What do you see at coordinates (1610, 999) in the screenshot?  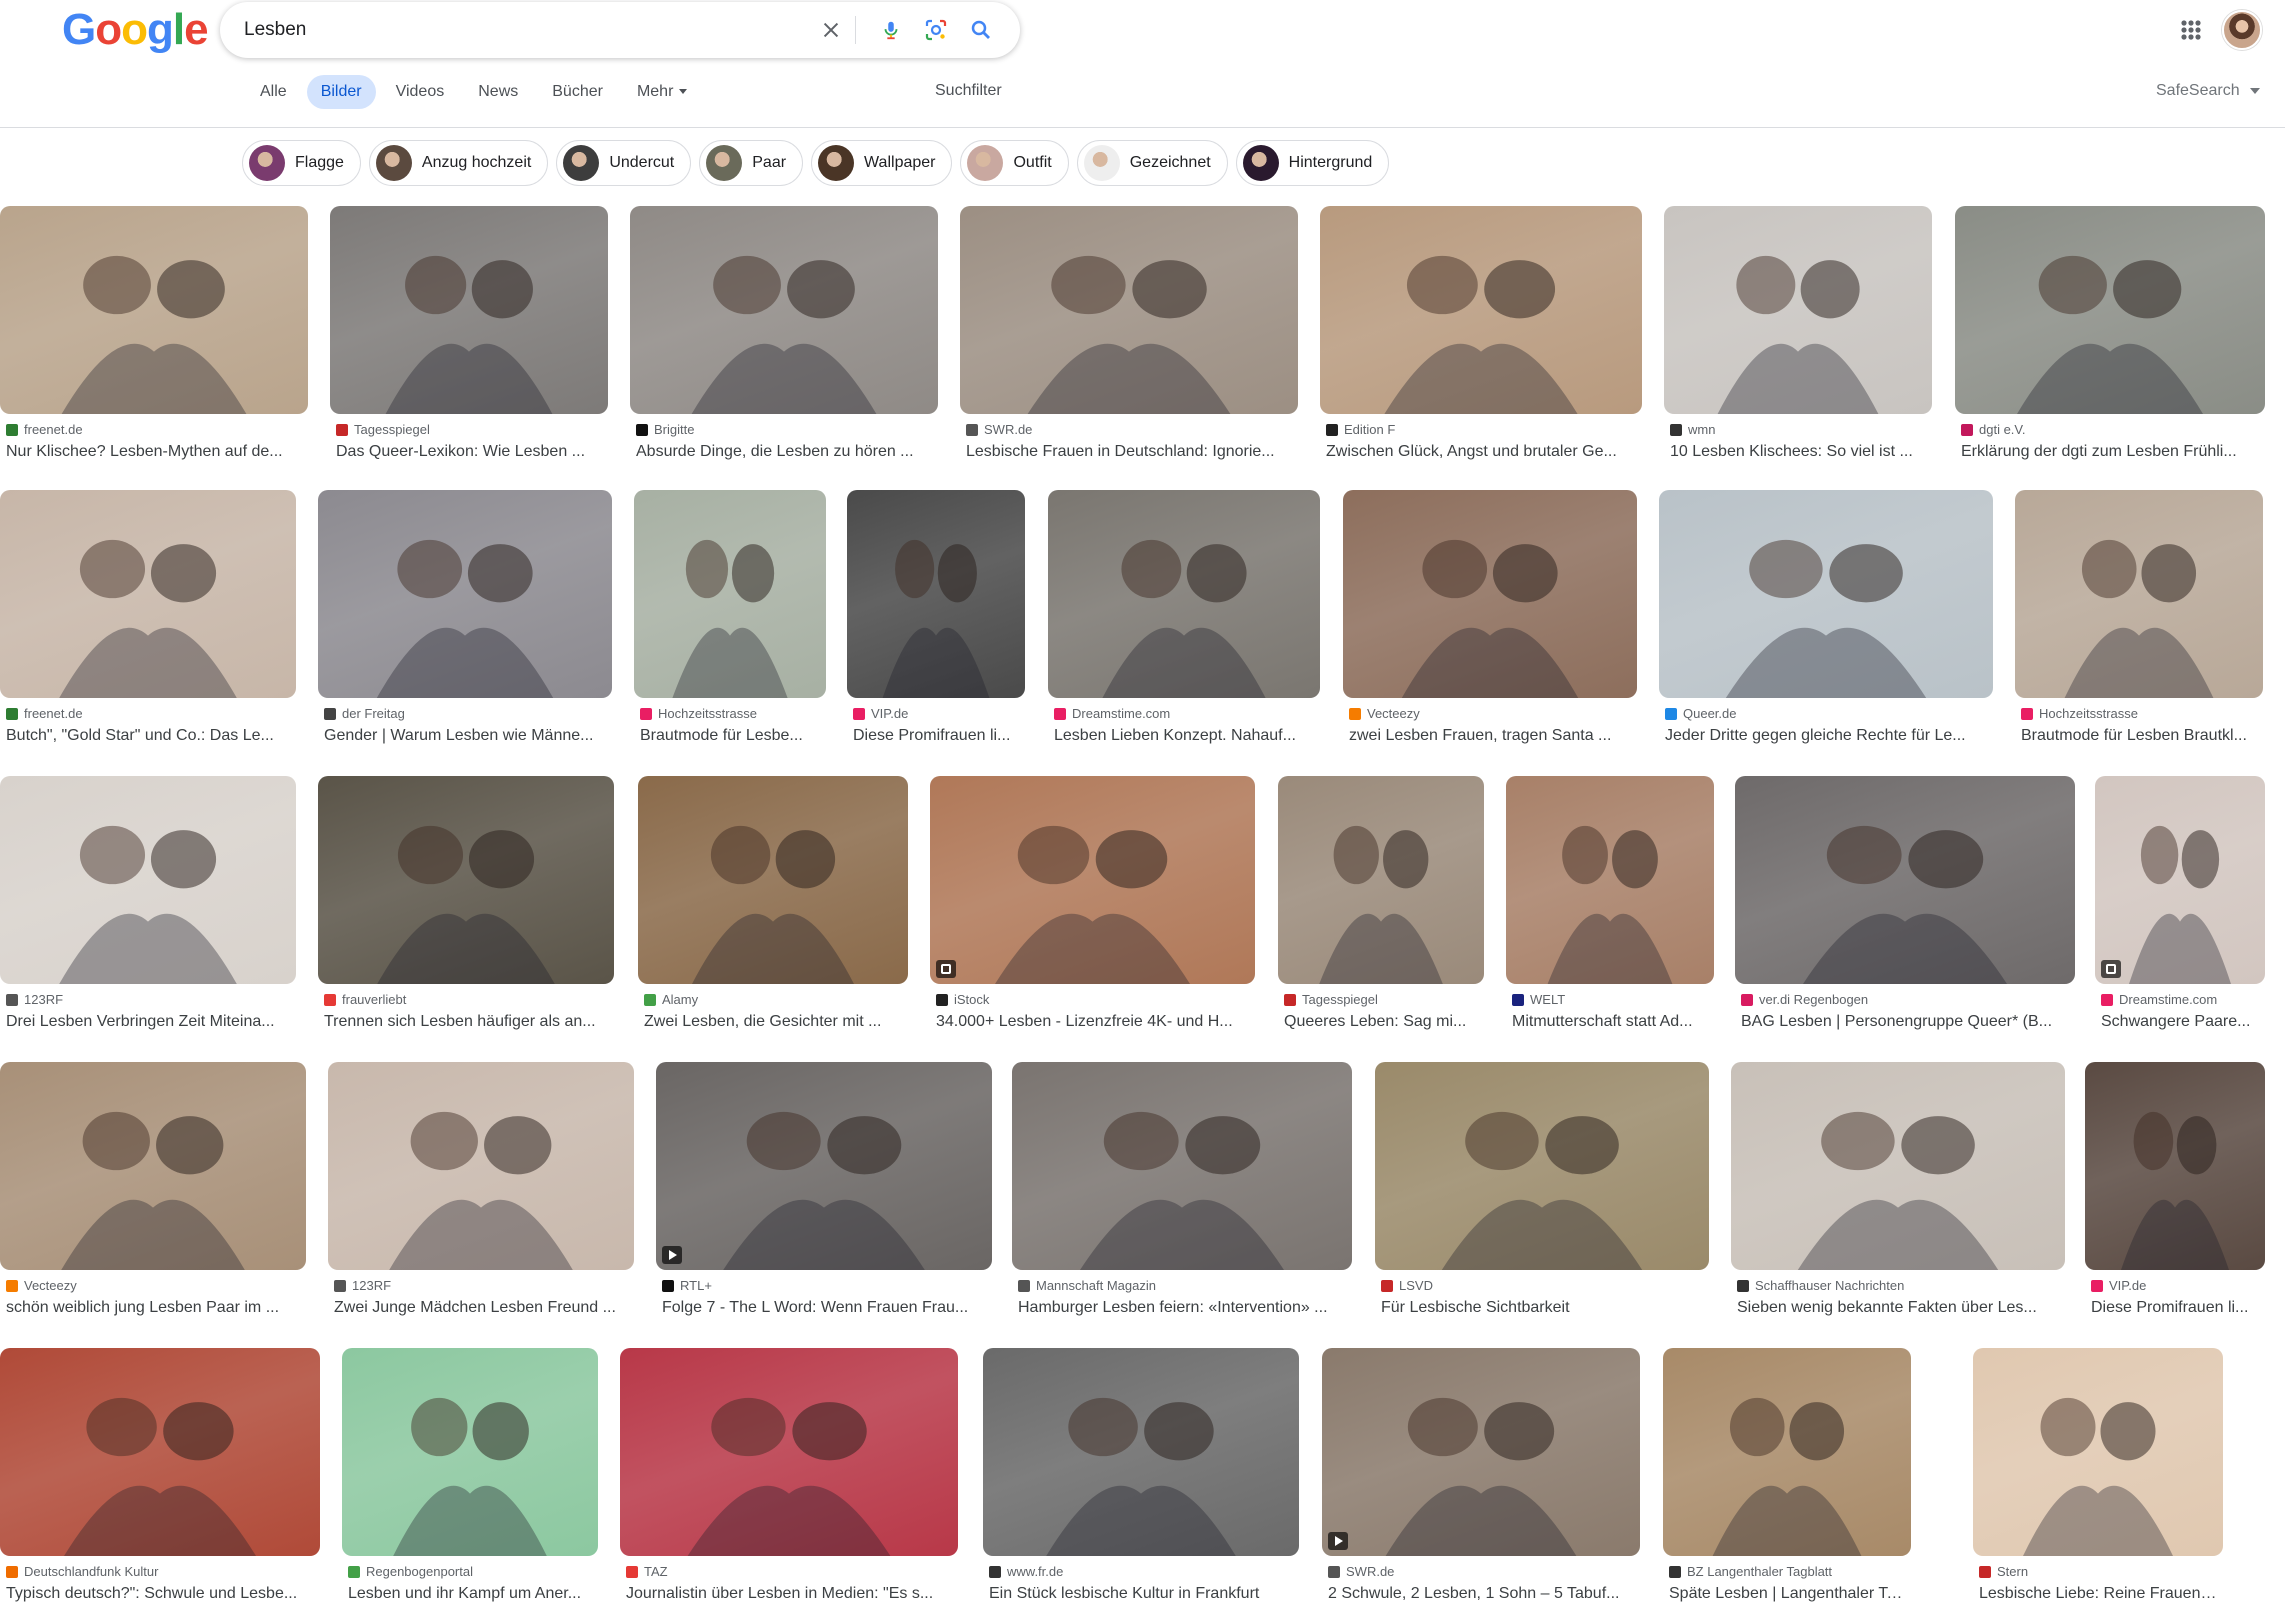 I see `result-source: WELT` at bounding box center [1610, 999].